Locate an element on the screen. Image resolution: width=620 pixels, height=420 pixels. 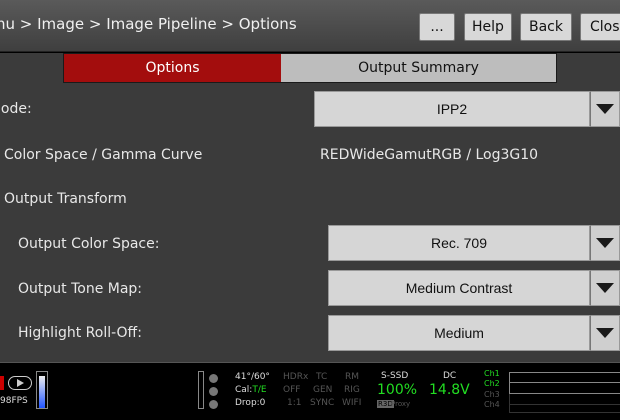
breadcrumb: nu > Image > Image Pipeline > Options is located at coordinates (148, 24).